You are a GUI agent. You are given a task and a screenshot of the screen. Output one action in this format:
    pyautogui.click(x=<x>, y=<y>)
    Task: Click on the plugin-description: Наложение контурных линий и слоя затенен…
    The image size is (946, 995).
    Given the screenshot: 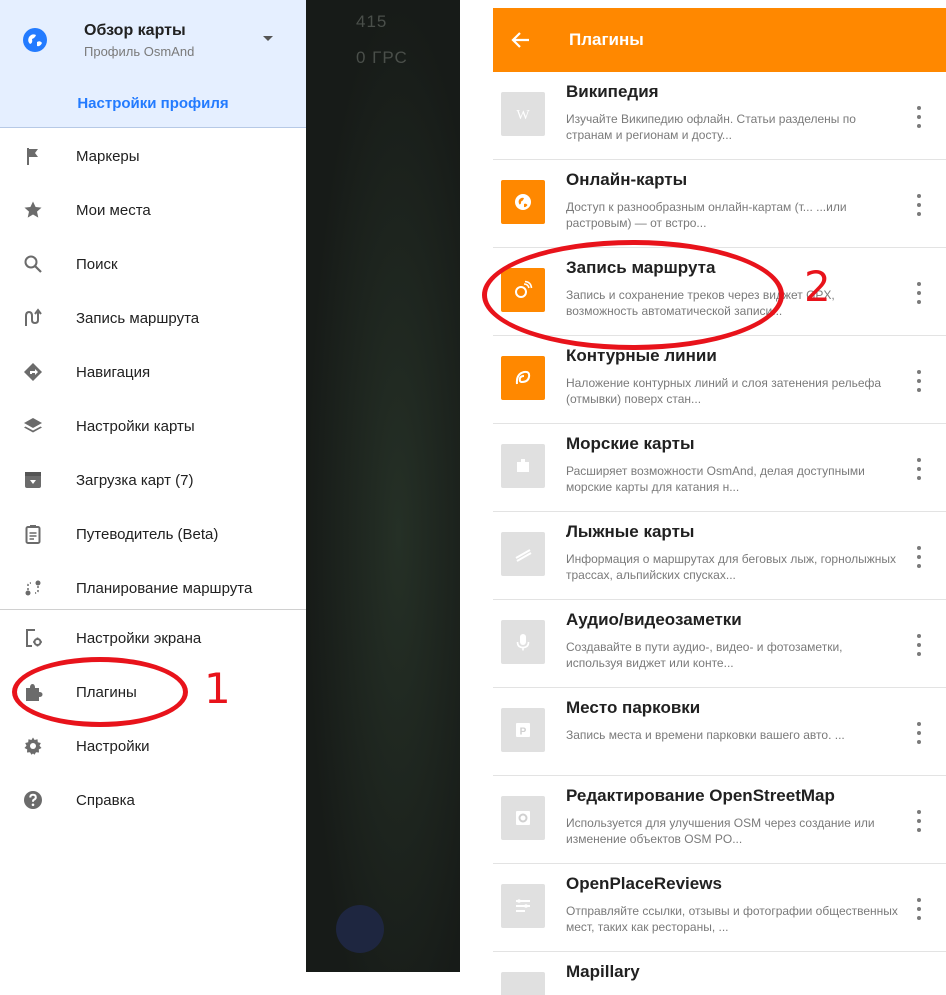 What is the action you would take?
    pyautogui.click(x=724, y=391)
    